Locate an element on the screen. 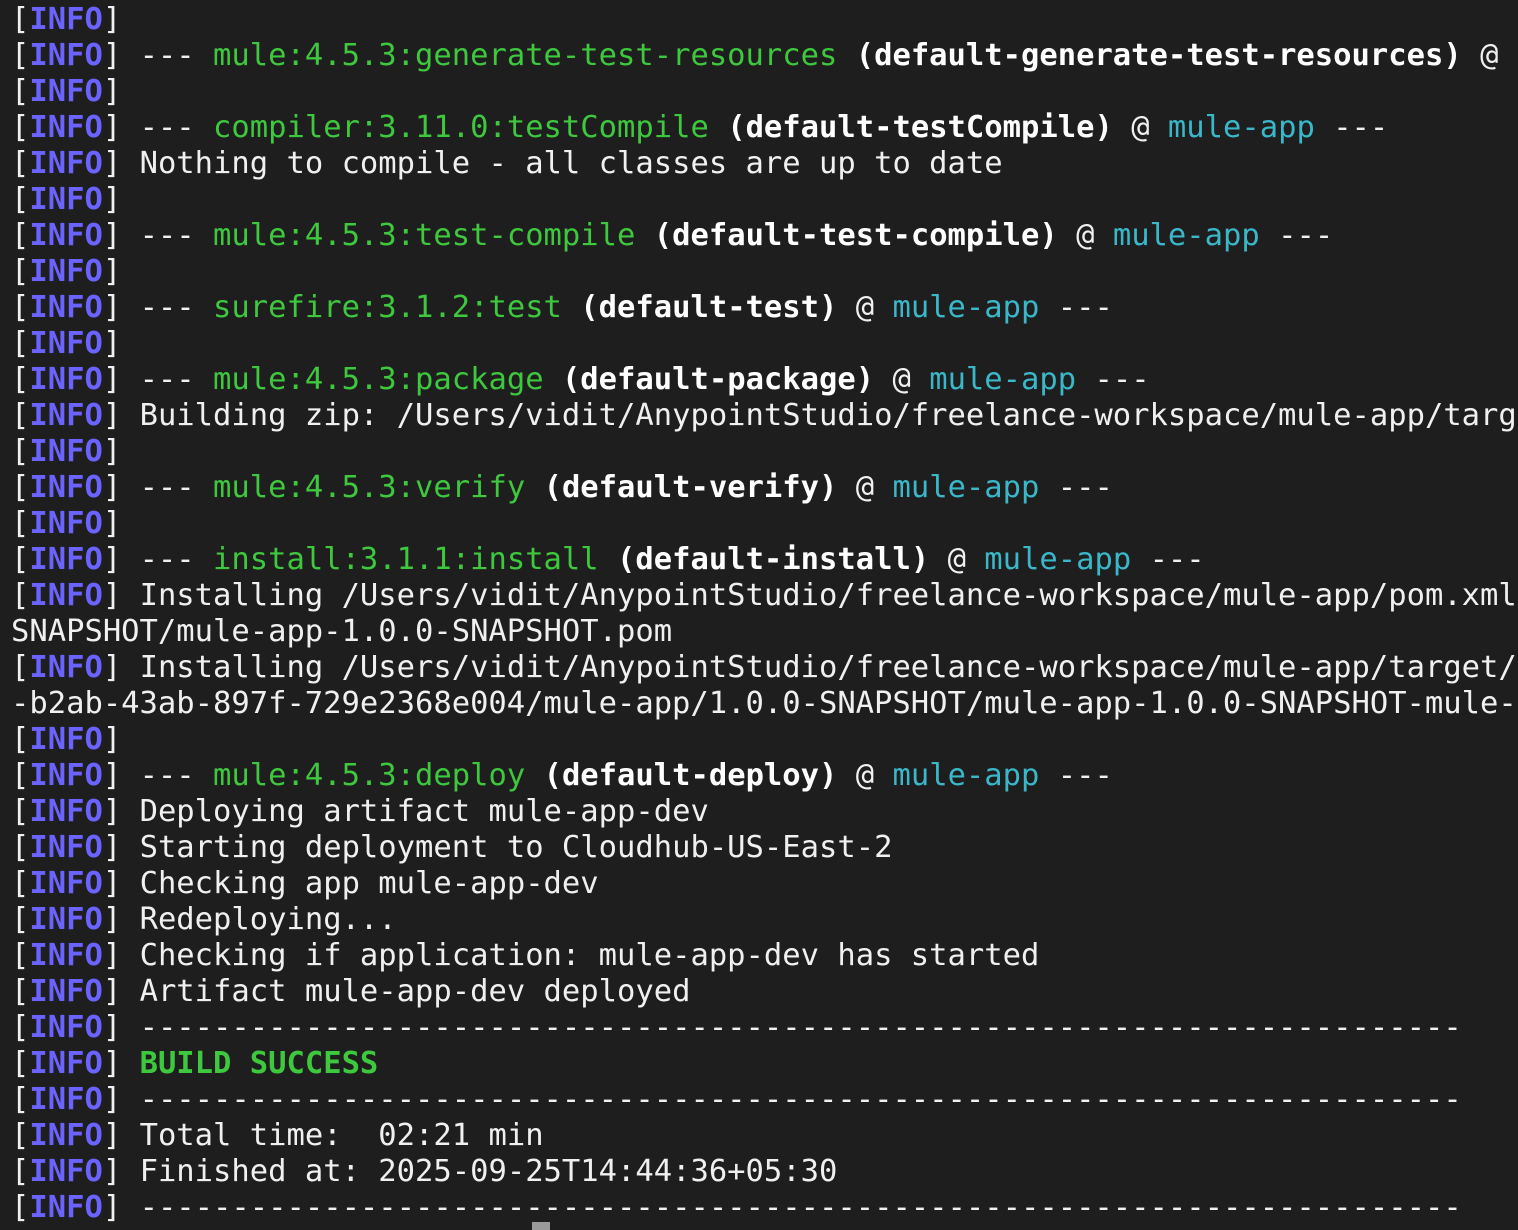 This screenshot has width=1518, height=1230. log-message: Deploying artifact mule-app-dev is located at coordinates (424, 811).